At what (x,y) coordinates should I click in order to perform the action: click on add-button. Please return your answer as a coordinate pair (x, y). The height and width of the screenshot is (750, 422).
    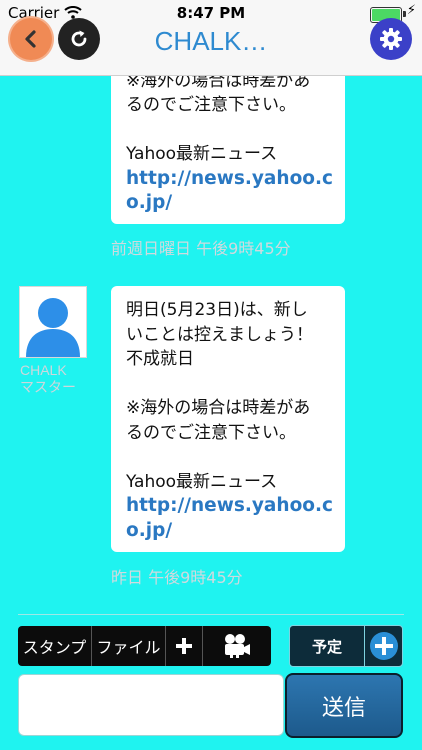
    Looking at the image, I should click on (184, 646).